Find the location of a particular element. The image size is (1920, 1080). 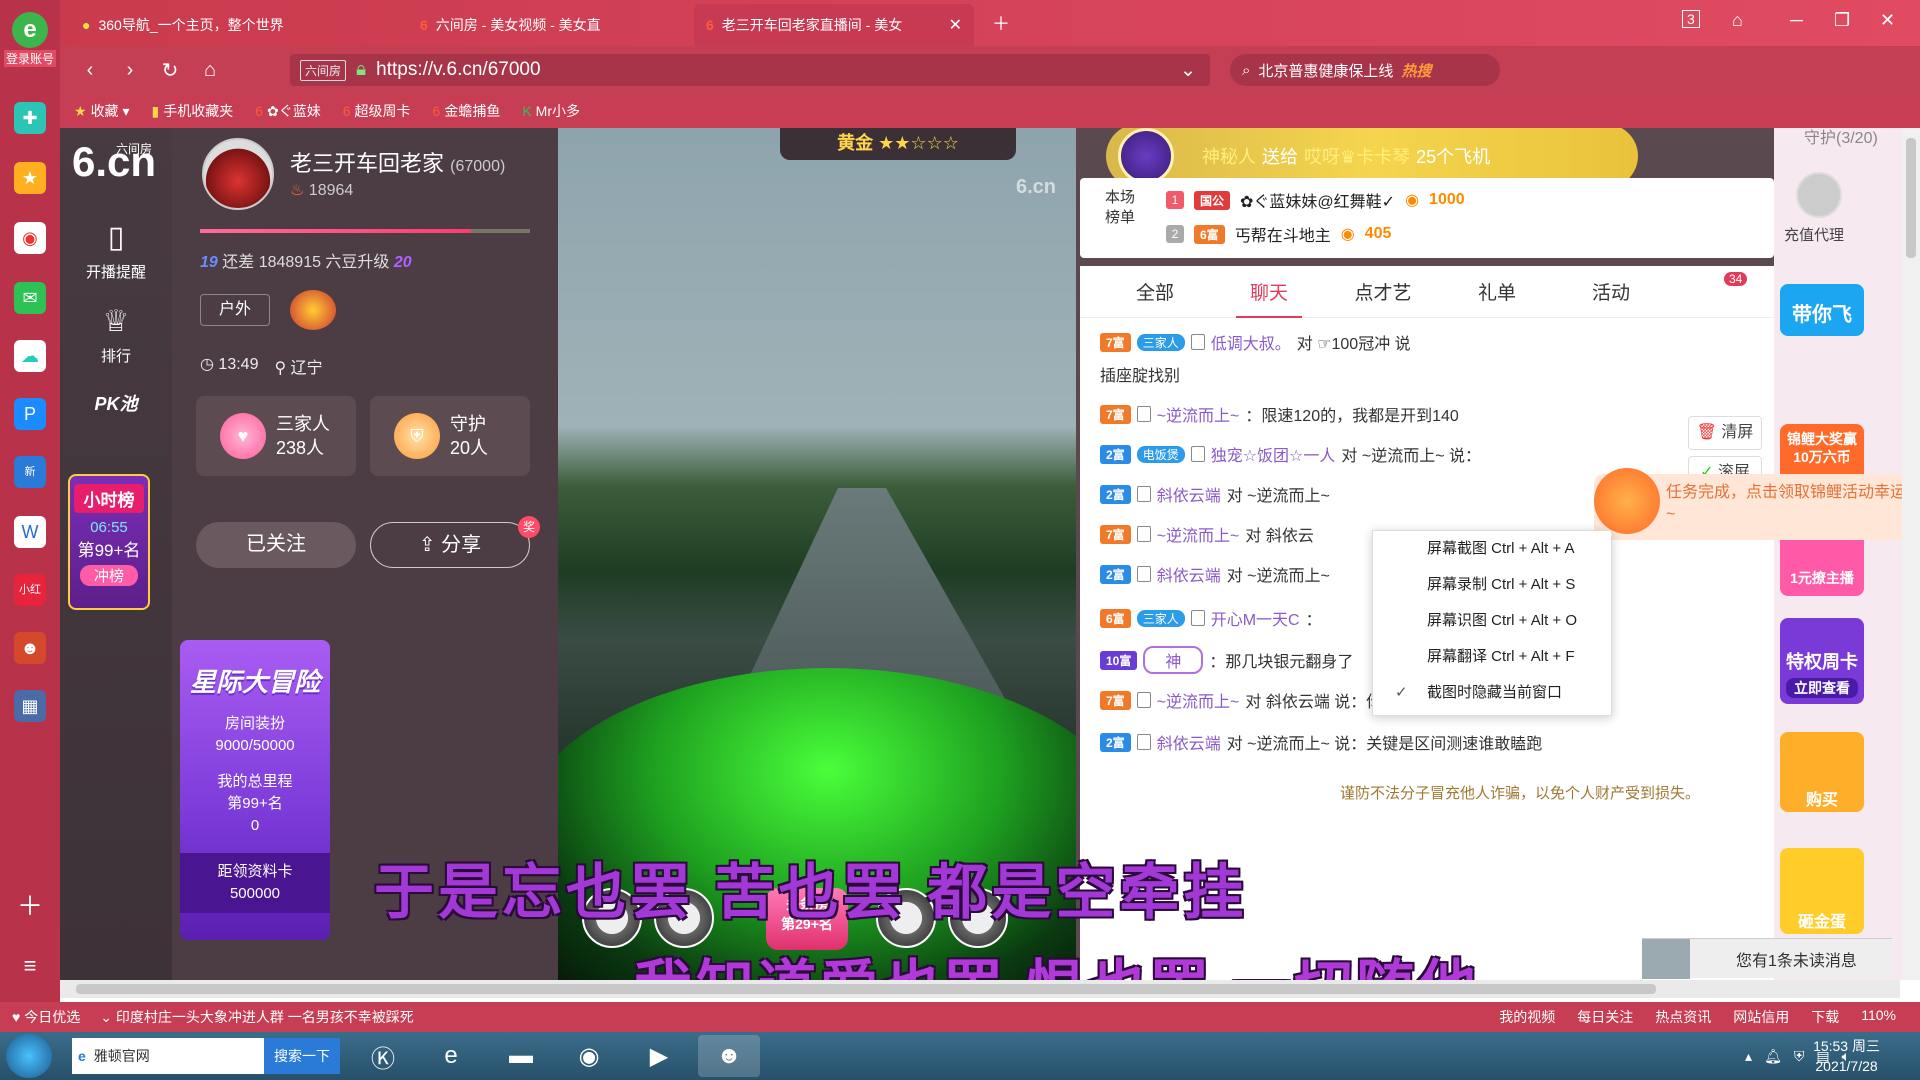

close-window-icon: ✕ is located at coordinates (1887, 20).